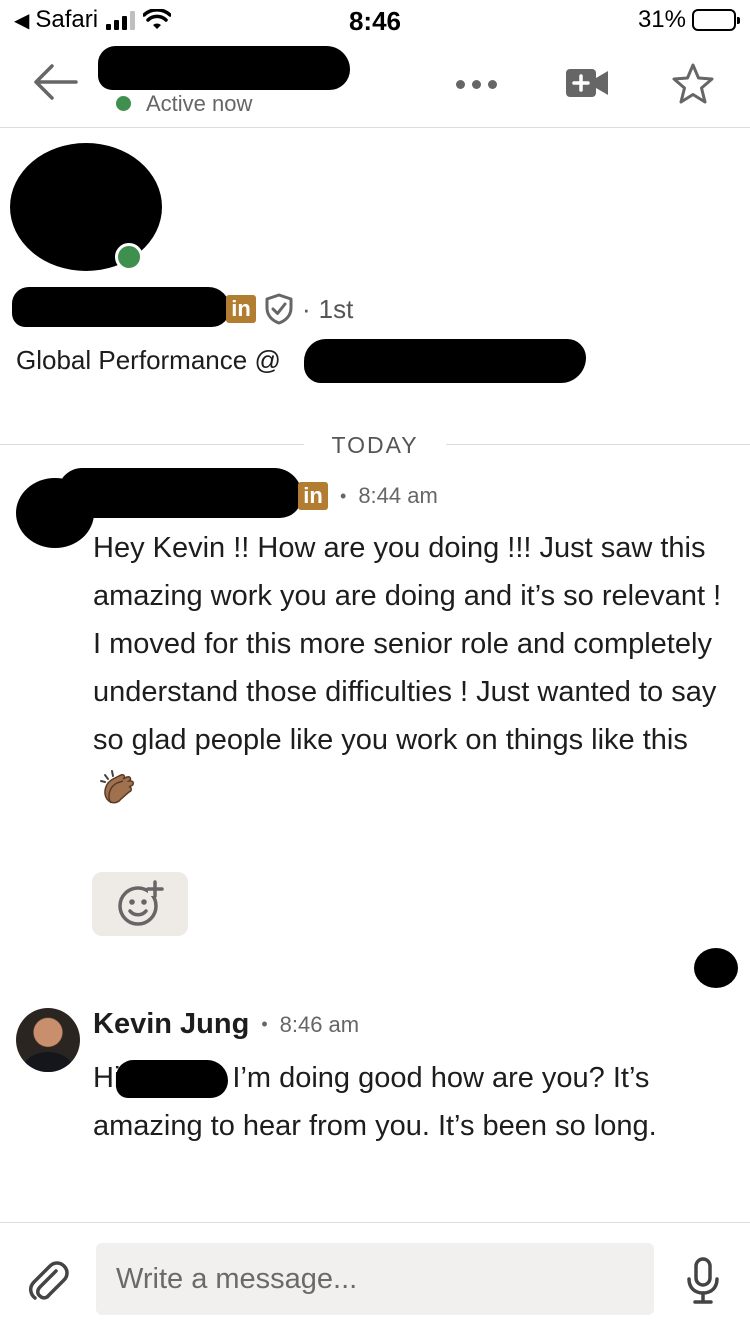 This screenshot has height=1334, width=750. I want to click on sender-name: Kevin Jung, so click(171, 1024).